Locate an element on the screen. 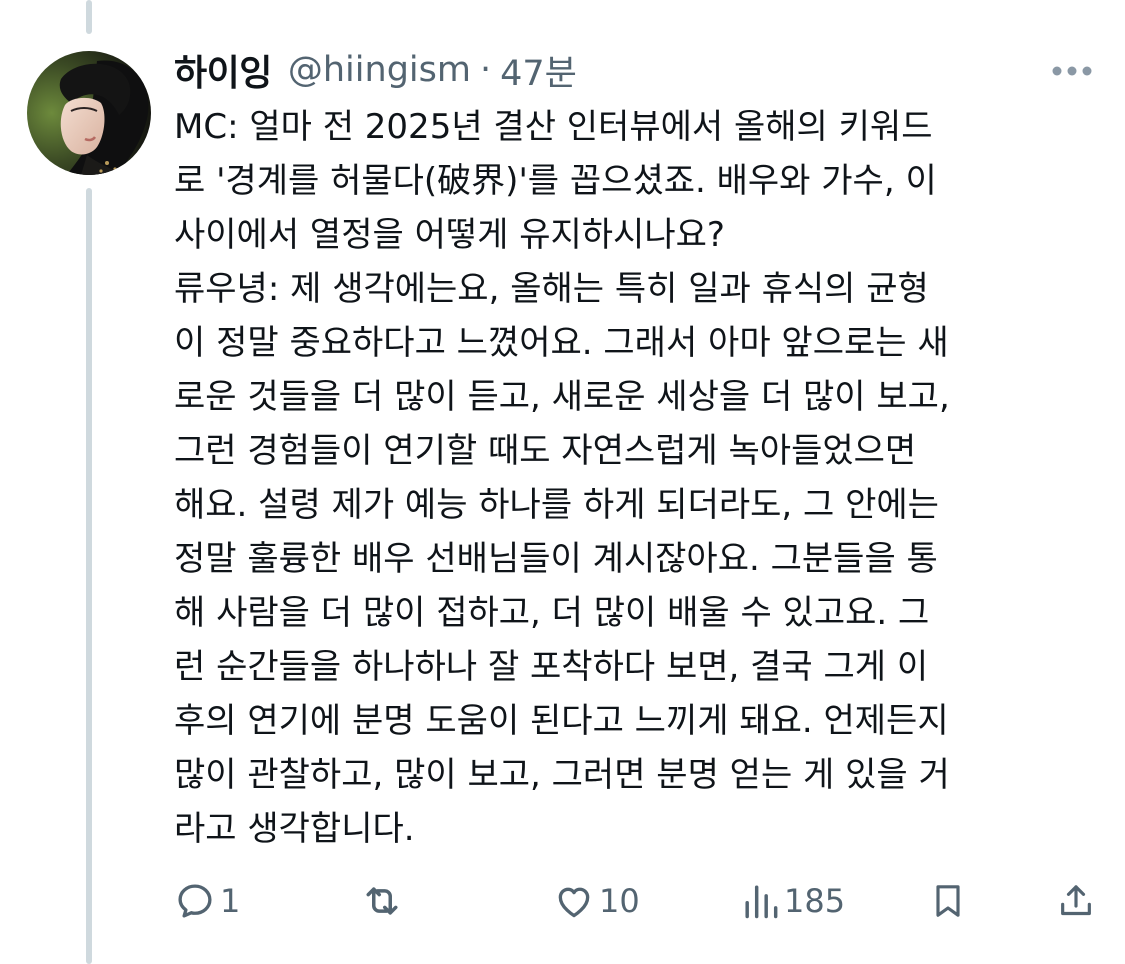 Image resolution: width=1125 pixels, height=964 pixels. reply-count: 1 is located at coordinates (230, 901).